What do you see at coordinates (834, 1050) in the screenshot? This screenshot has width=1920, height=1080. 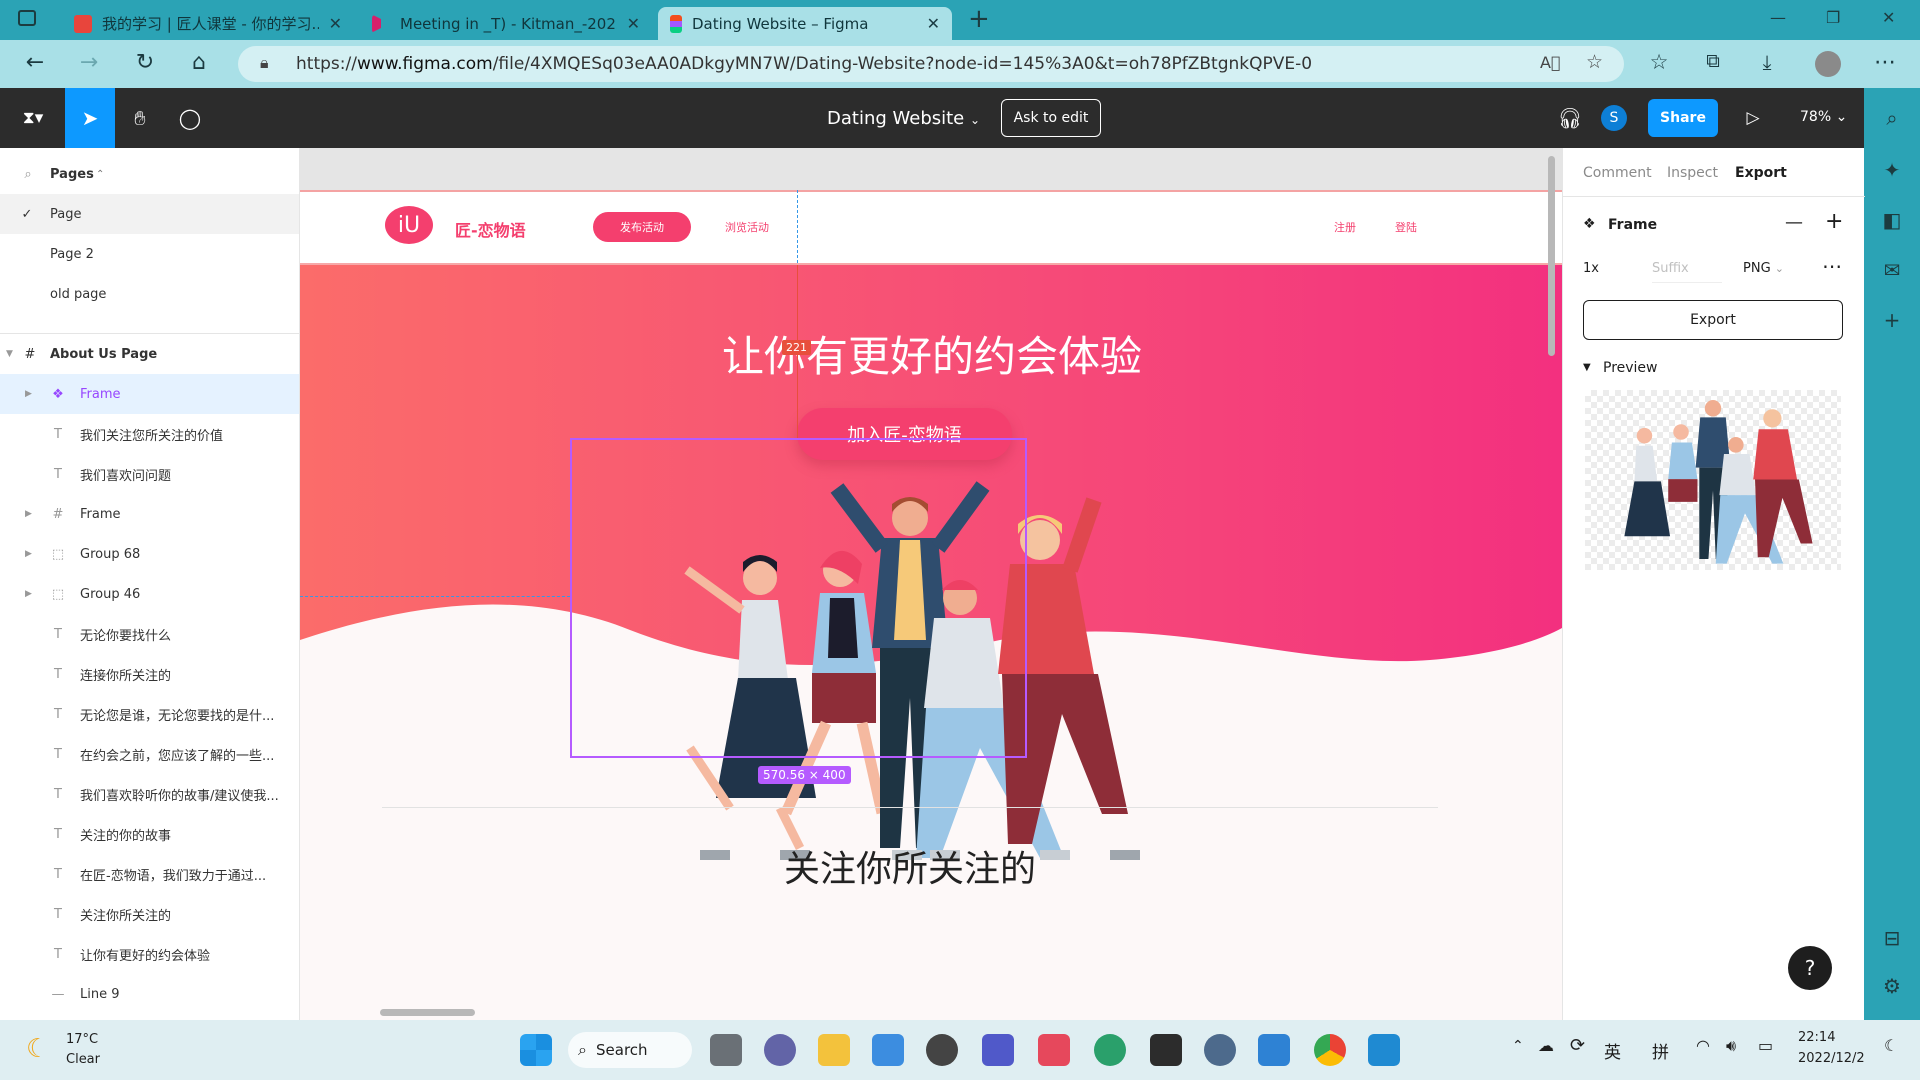 I see `file-explorer-icon` at bounding box center [834, 1050].